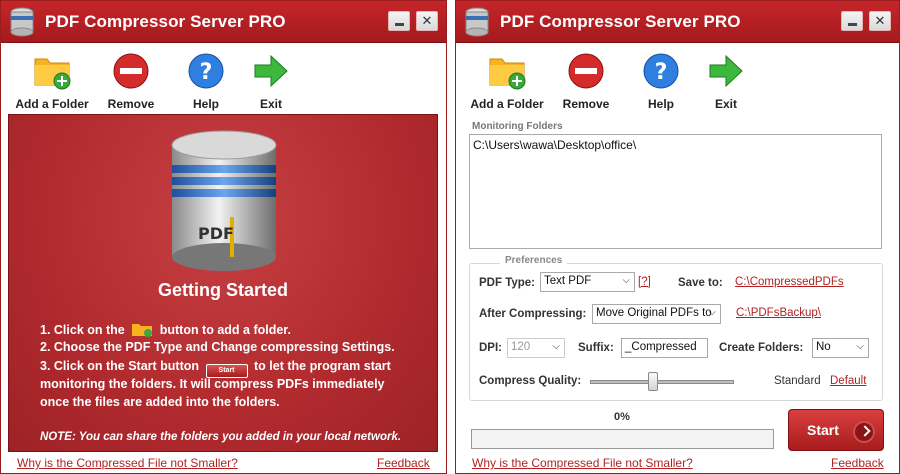 The height and width of the screenshot is (474, 900). What do you see at coordinates (222, 290) in the screenshot?
I see `getting-started-heading: Getting Started` at bounding box center [222, 290].